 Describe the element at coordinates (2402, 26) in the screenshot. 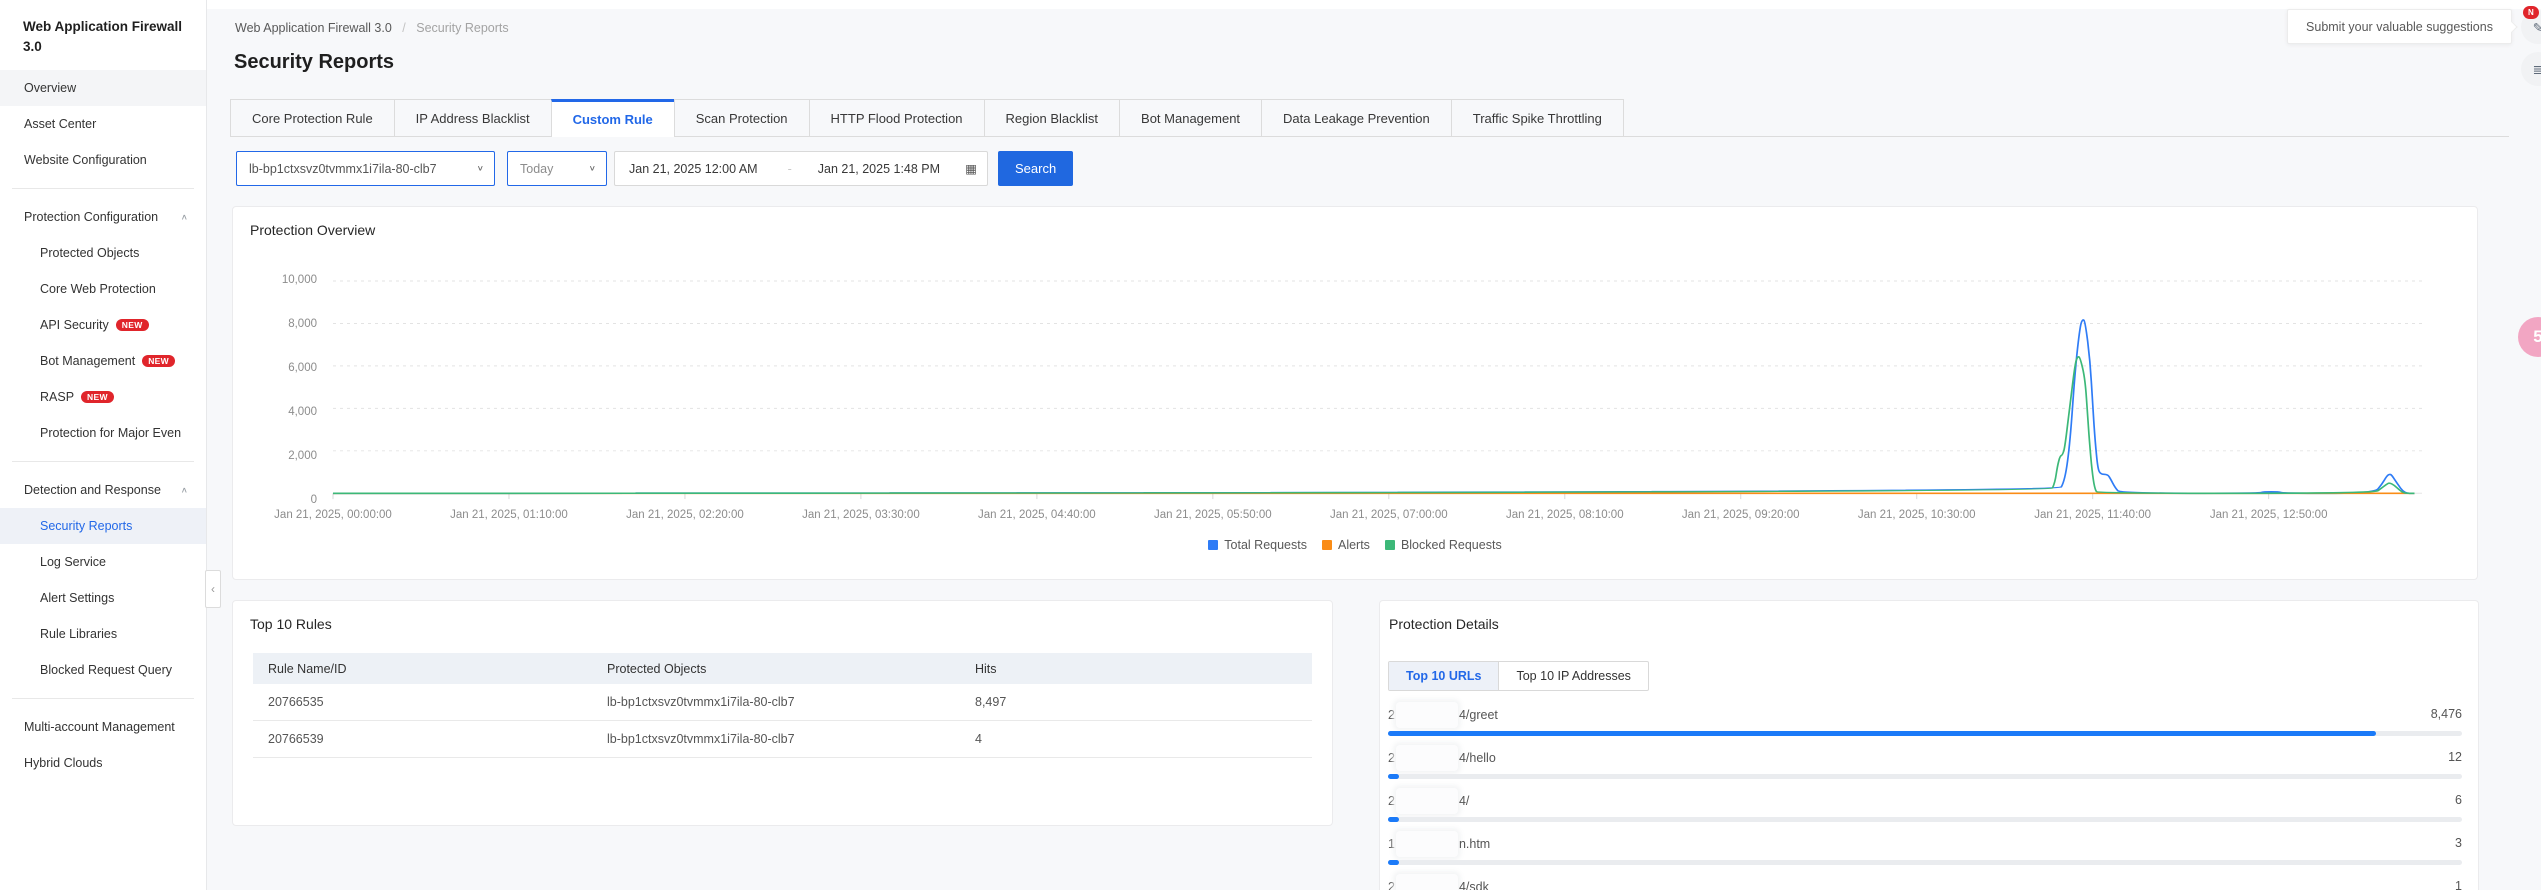

I see `suggestions-tooltip: Submit your valuable suggestions` at that location.